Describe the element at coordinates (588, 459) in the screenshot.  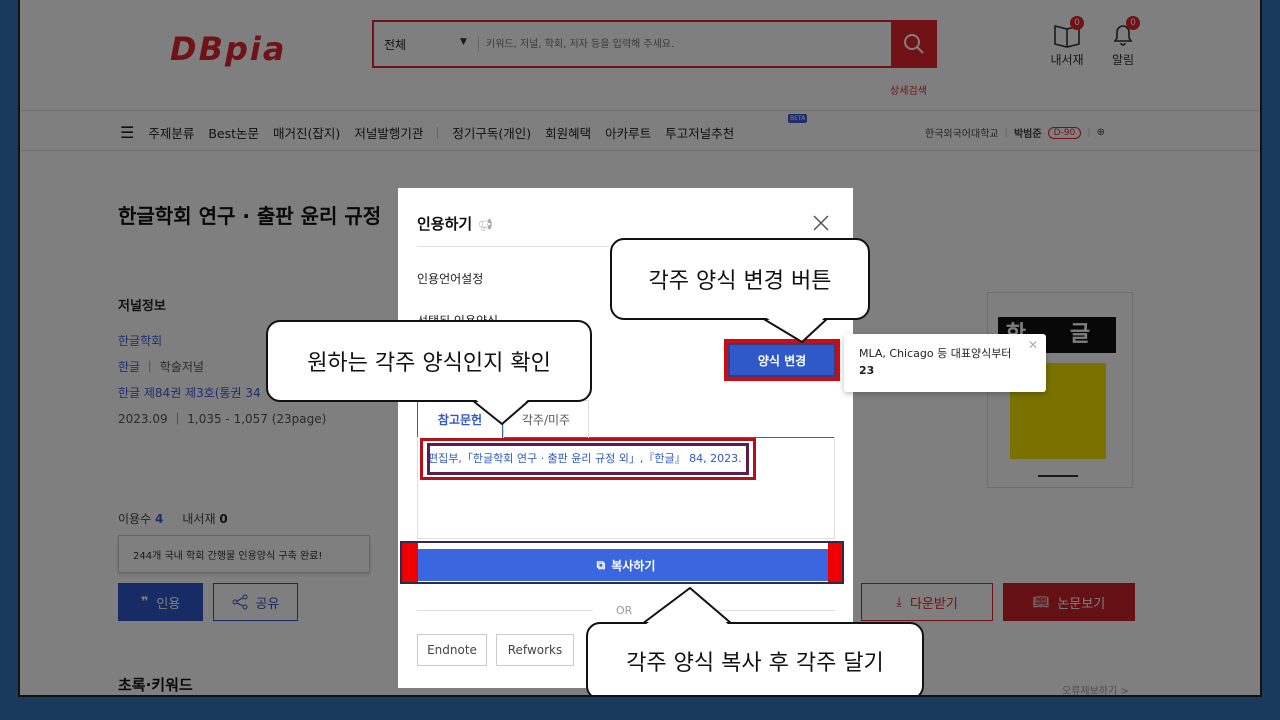
I see `citation-highlight-inner` at that location.